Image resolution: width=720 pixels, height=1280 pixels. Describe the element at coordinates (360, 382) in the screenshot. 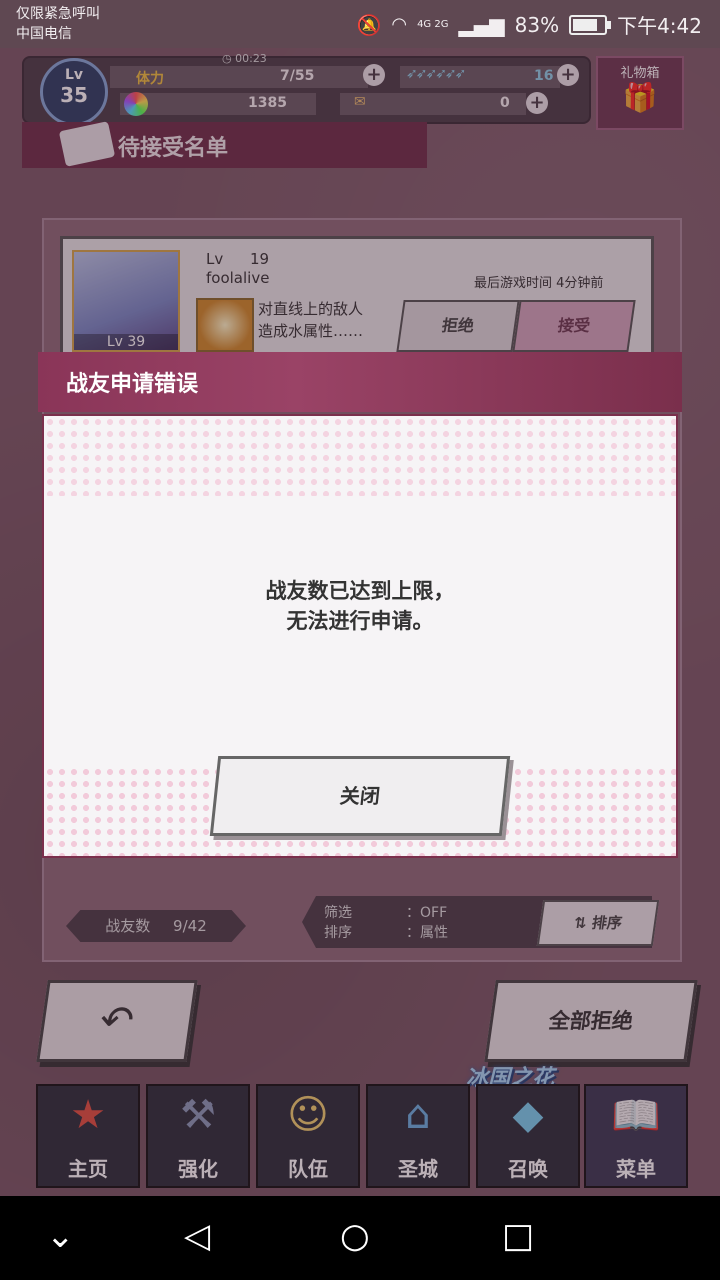

I see `dialog-header: 战友申请错误` at that location.